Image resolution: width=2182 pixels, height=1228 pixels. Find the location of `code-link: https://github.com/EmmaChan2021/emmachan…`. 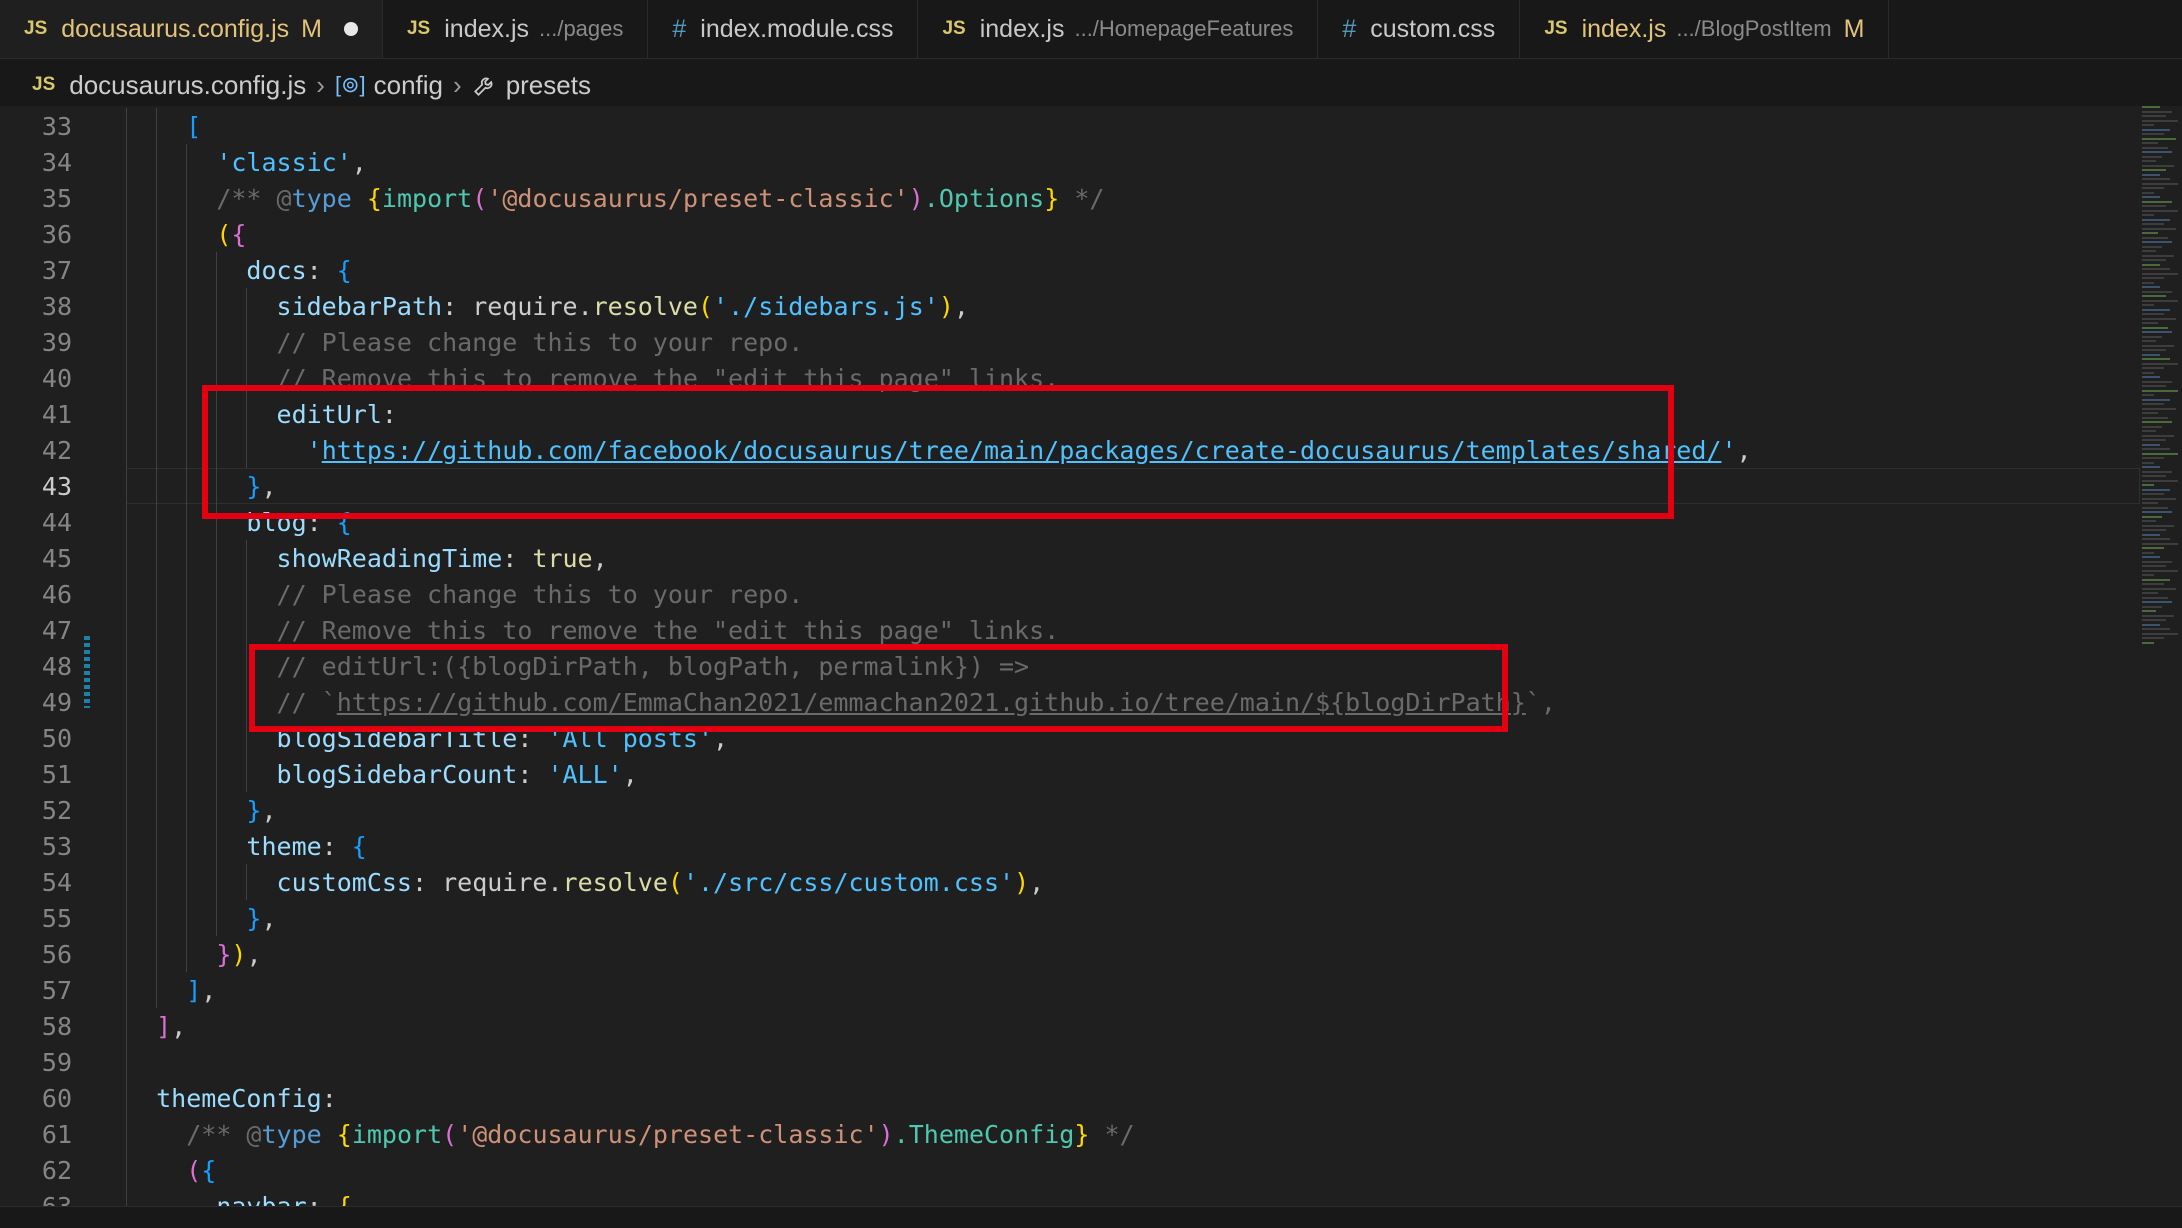

code-link: https://github.com/EmmaChan2021/emmachan… is located at coordinates (931, 702).